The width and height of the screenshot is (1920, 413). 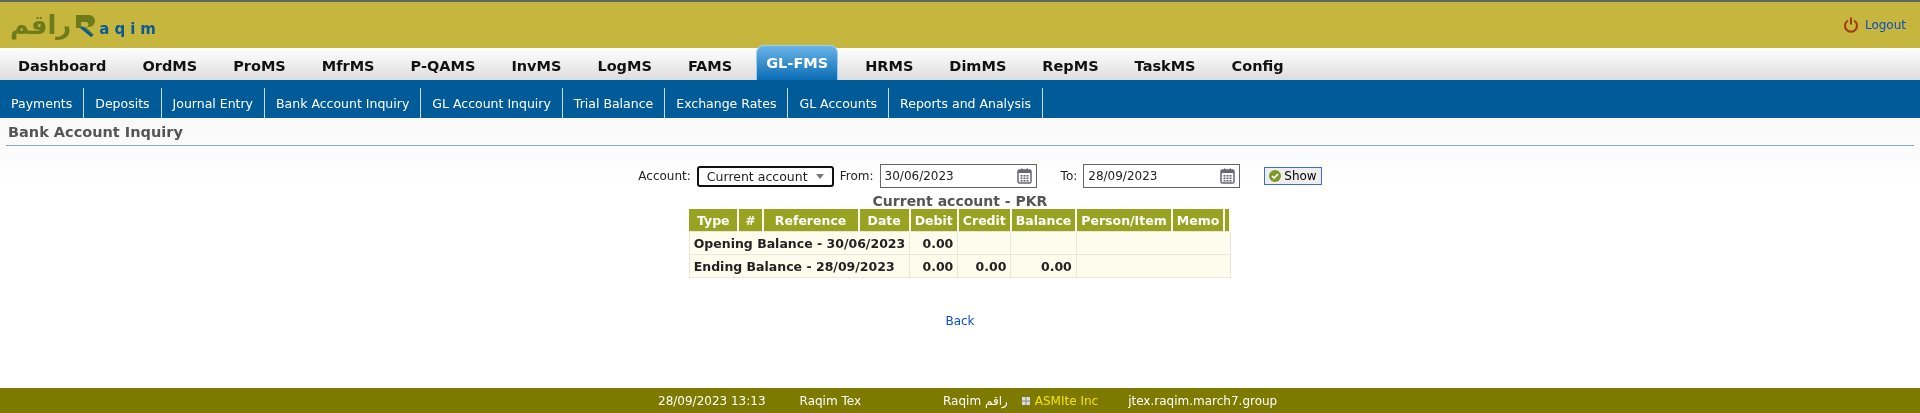 What do you see at coordinates (975, 400) in the screenshot?
I see `brand-text: Raqim راقم` at bounding box center [975, 400].